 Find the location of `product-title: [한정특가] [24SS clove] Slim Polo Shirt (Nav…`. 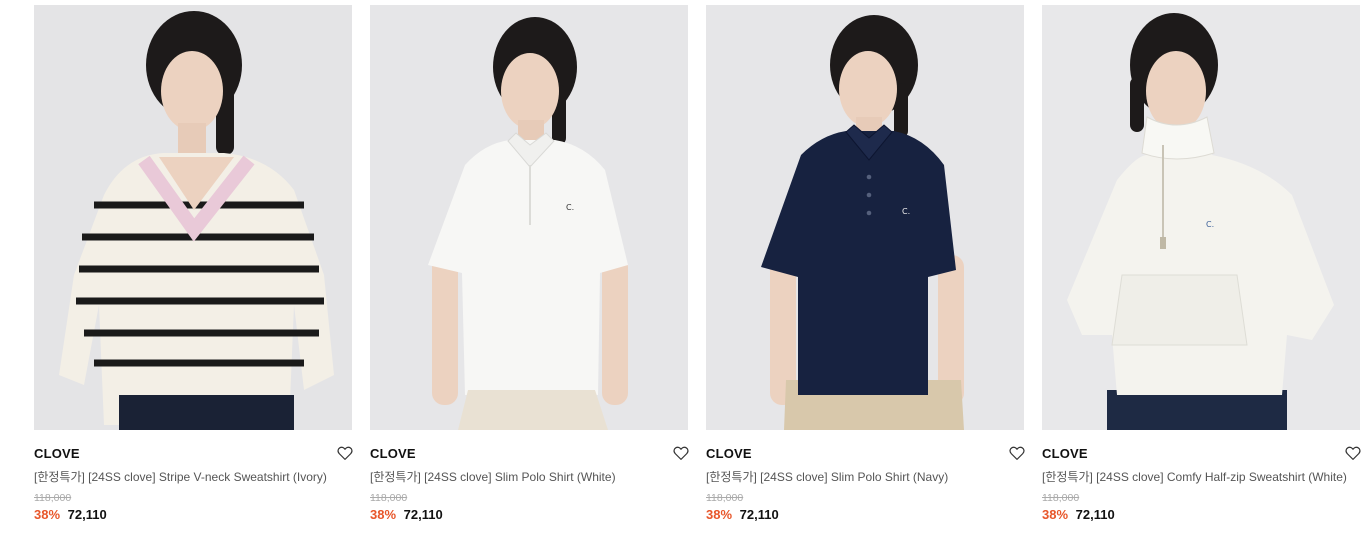

product-title: [한정특가] [24SS clove] Slim Polo Shirt (Nav… is located at coordinates (862, 477).